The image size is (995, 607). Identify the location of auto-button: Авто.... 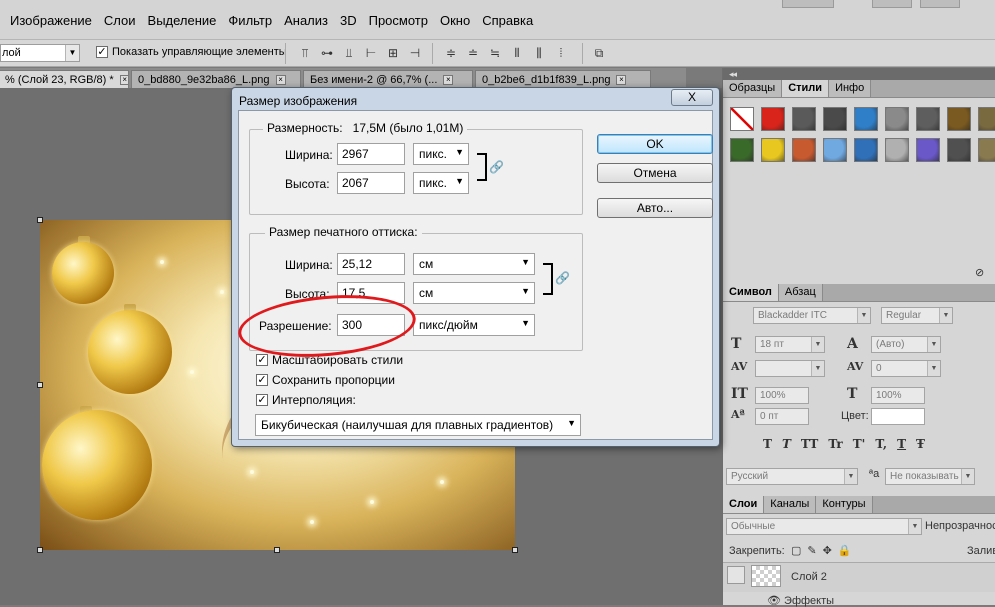
(655, 208).